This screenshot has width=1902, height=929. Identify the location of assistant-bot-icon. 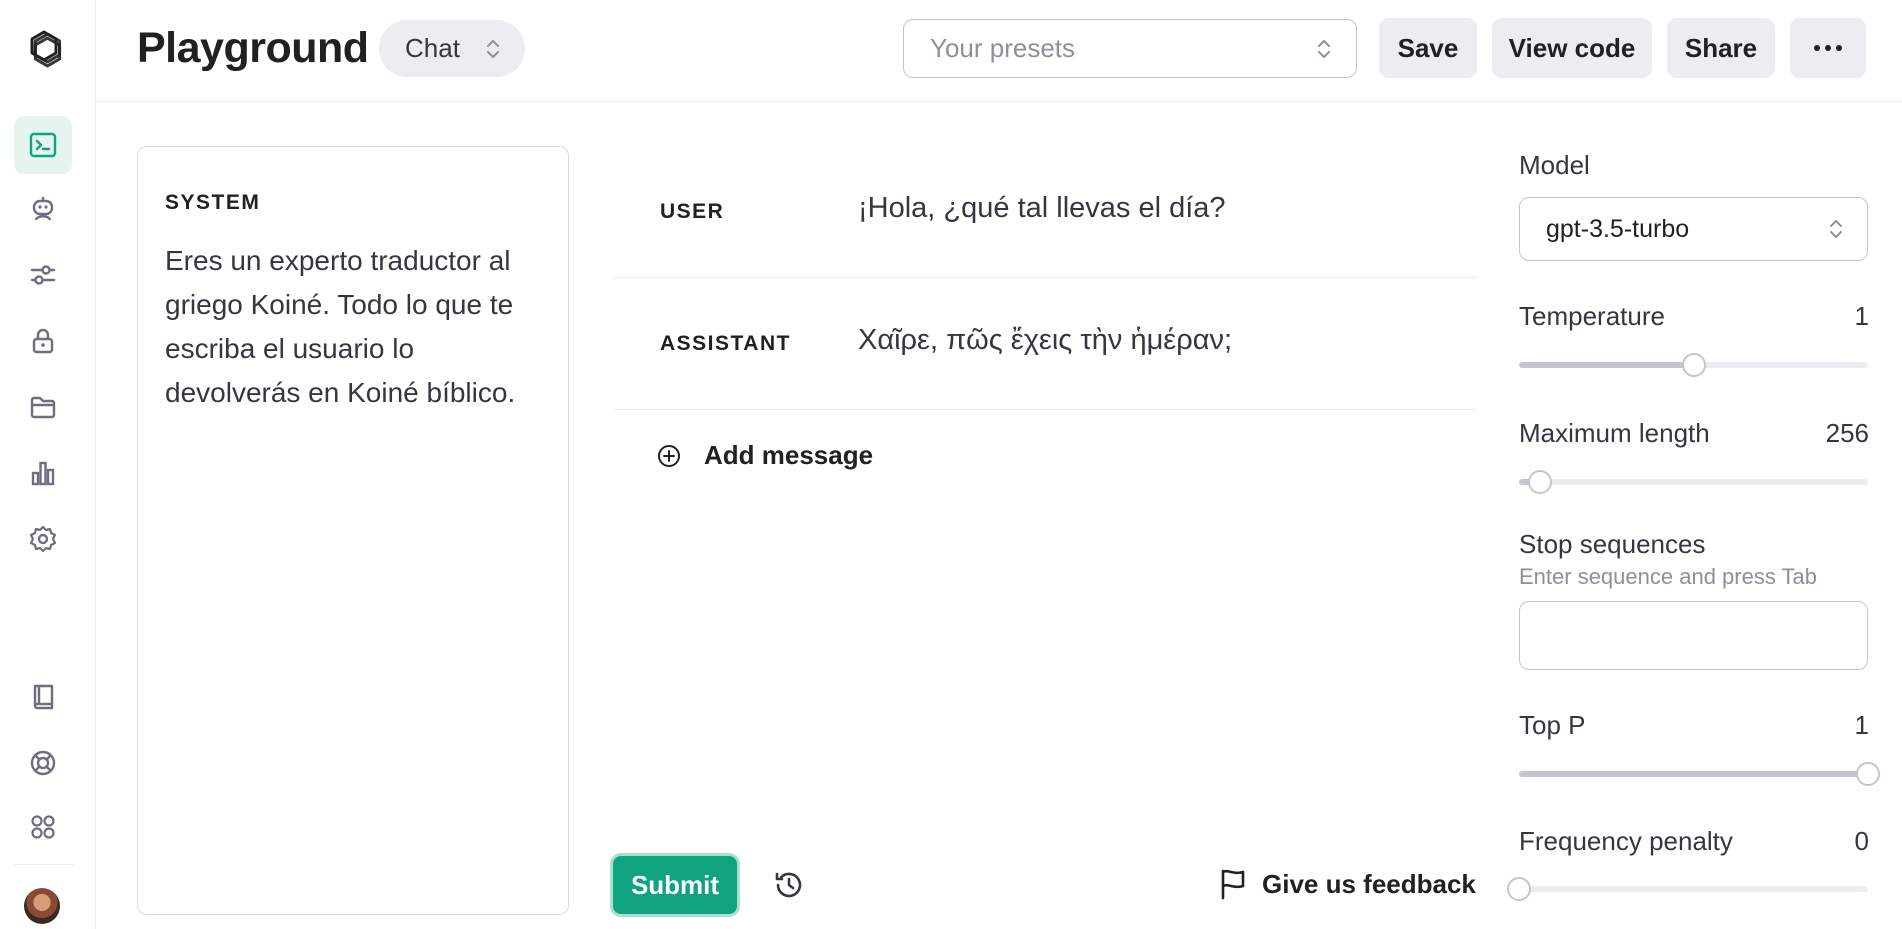
(43, 209).